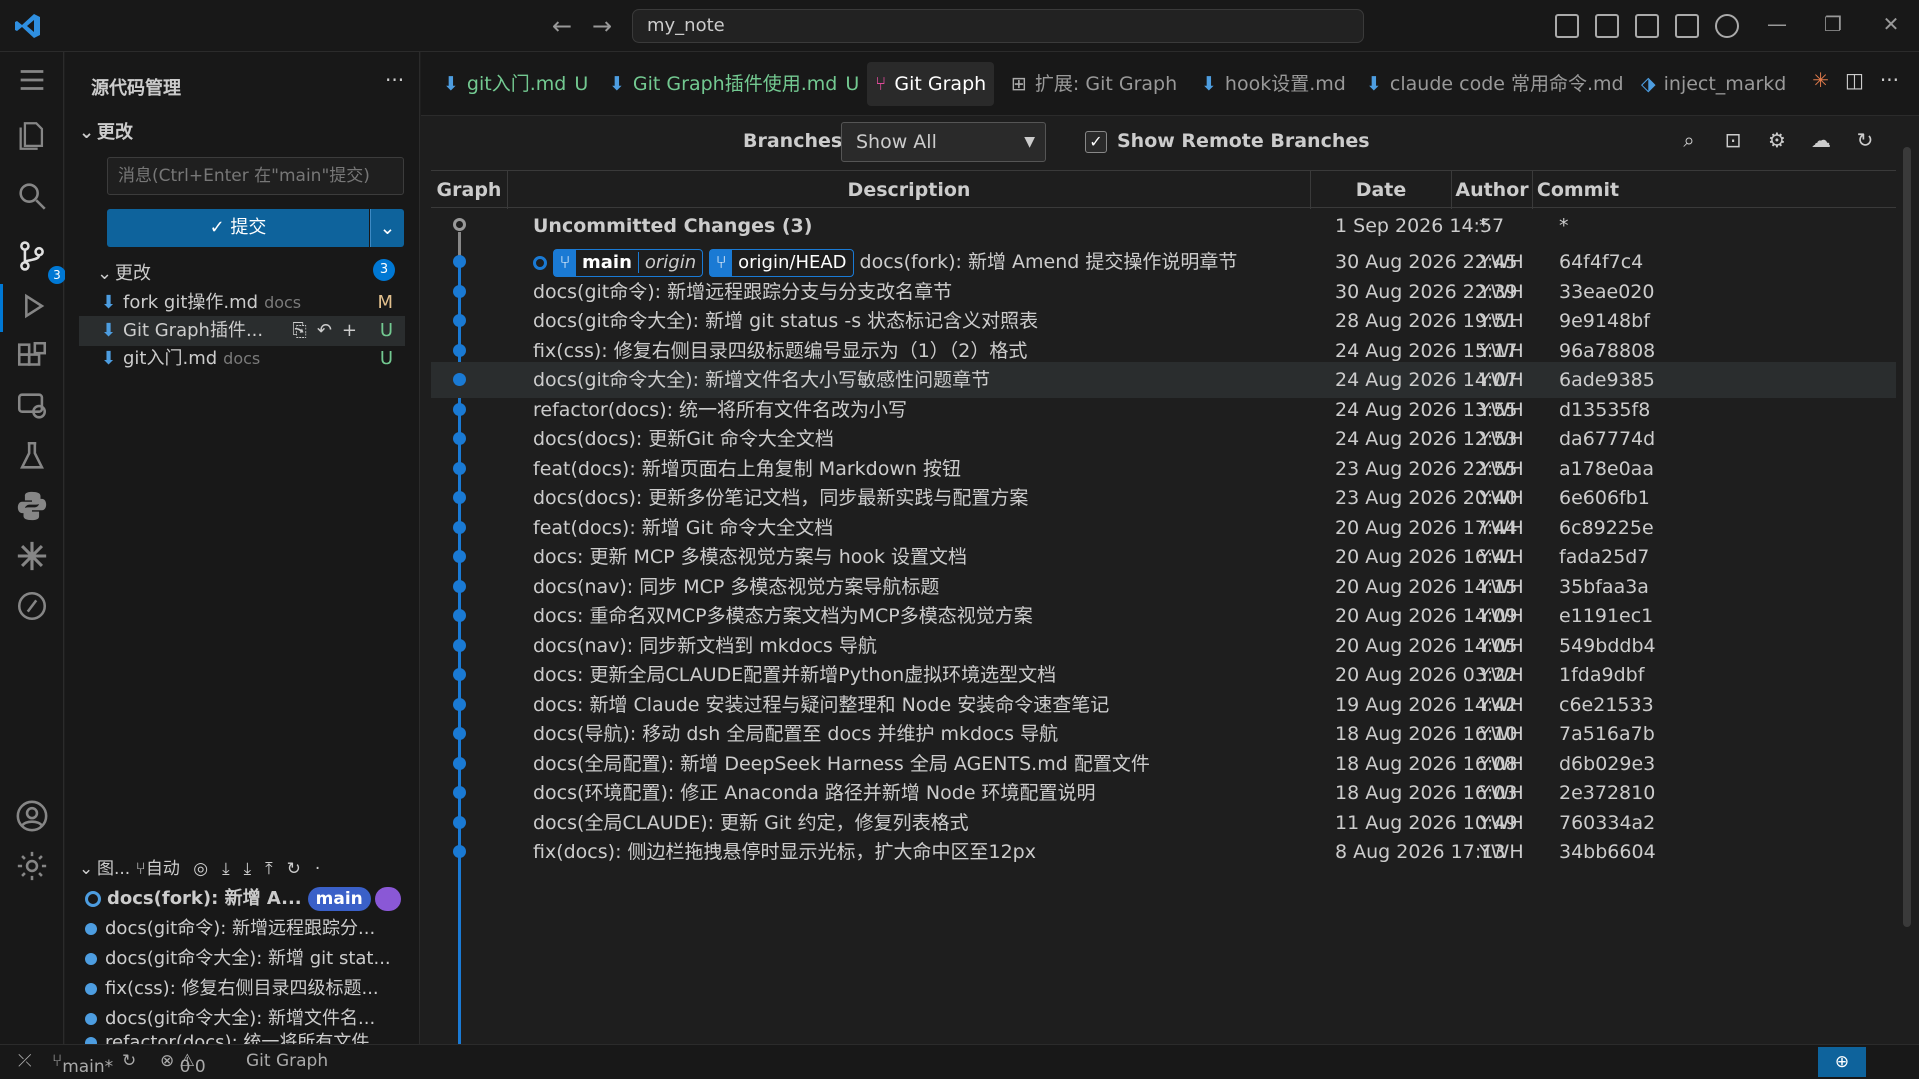  I want to click on branch-status: ⑂ main*, so click(82, 1064).